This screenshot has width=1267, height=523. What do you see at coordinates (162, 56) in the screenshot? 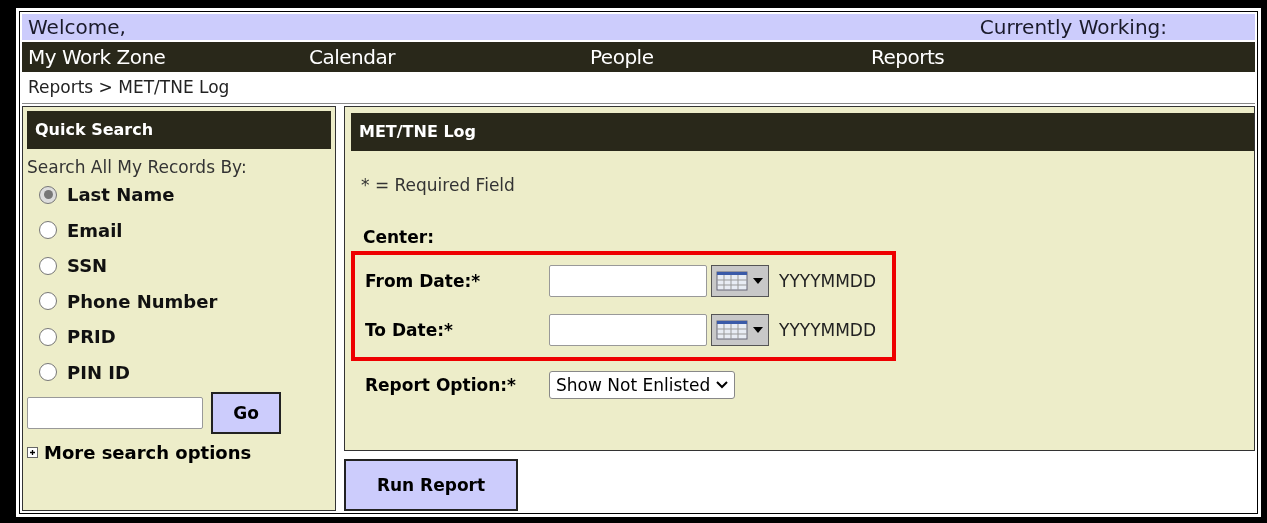
I see `nav-link: My Work Zone` at bounding box center [162, 56].